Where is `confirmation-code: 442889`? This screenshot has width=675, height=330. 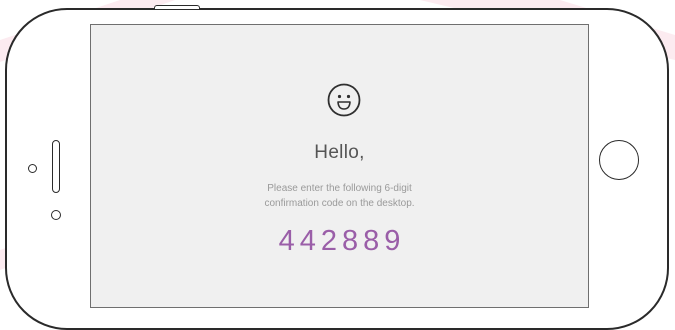 confirmation-code: 442889 is located at coordinates (342, 241).